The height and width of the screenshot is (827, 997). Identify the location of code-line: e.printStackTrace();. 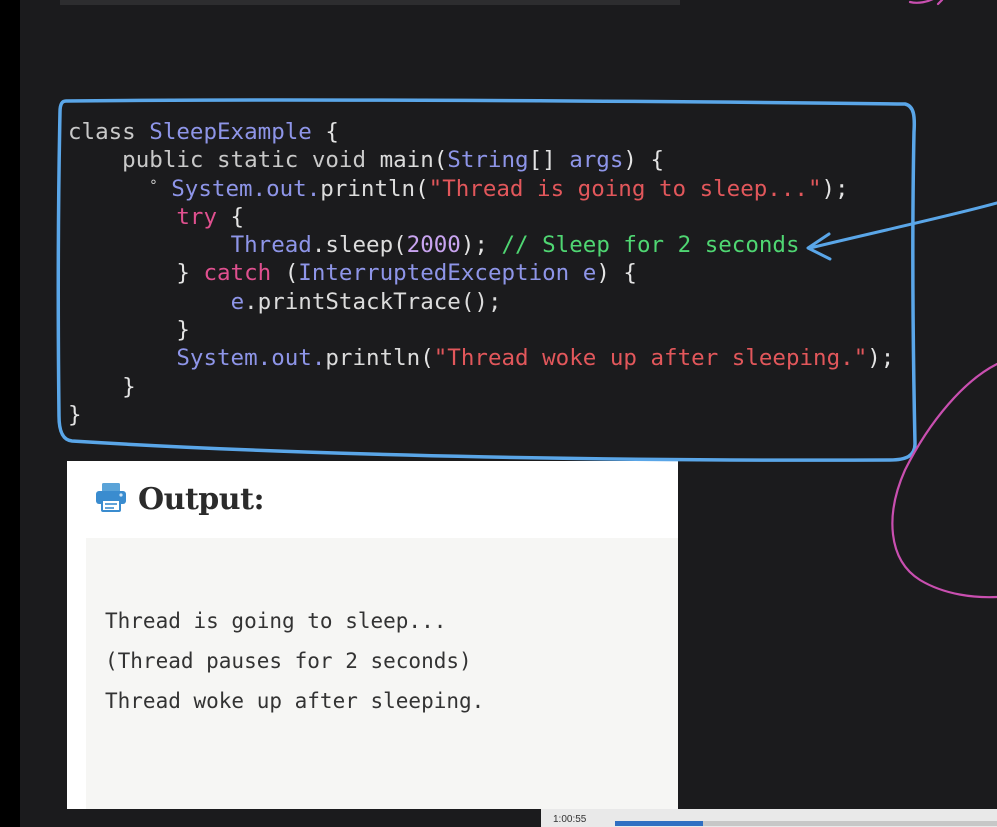
(481, 302).